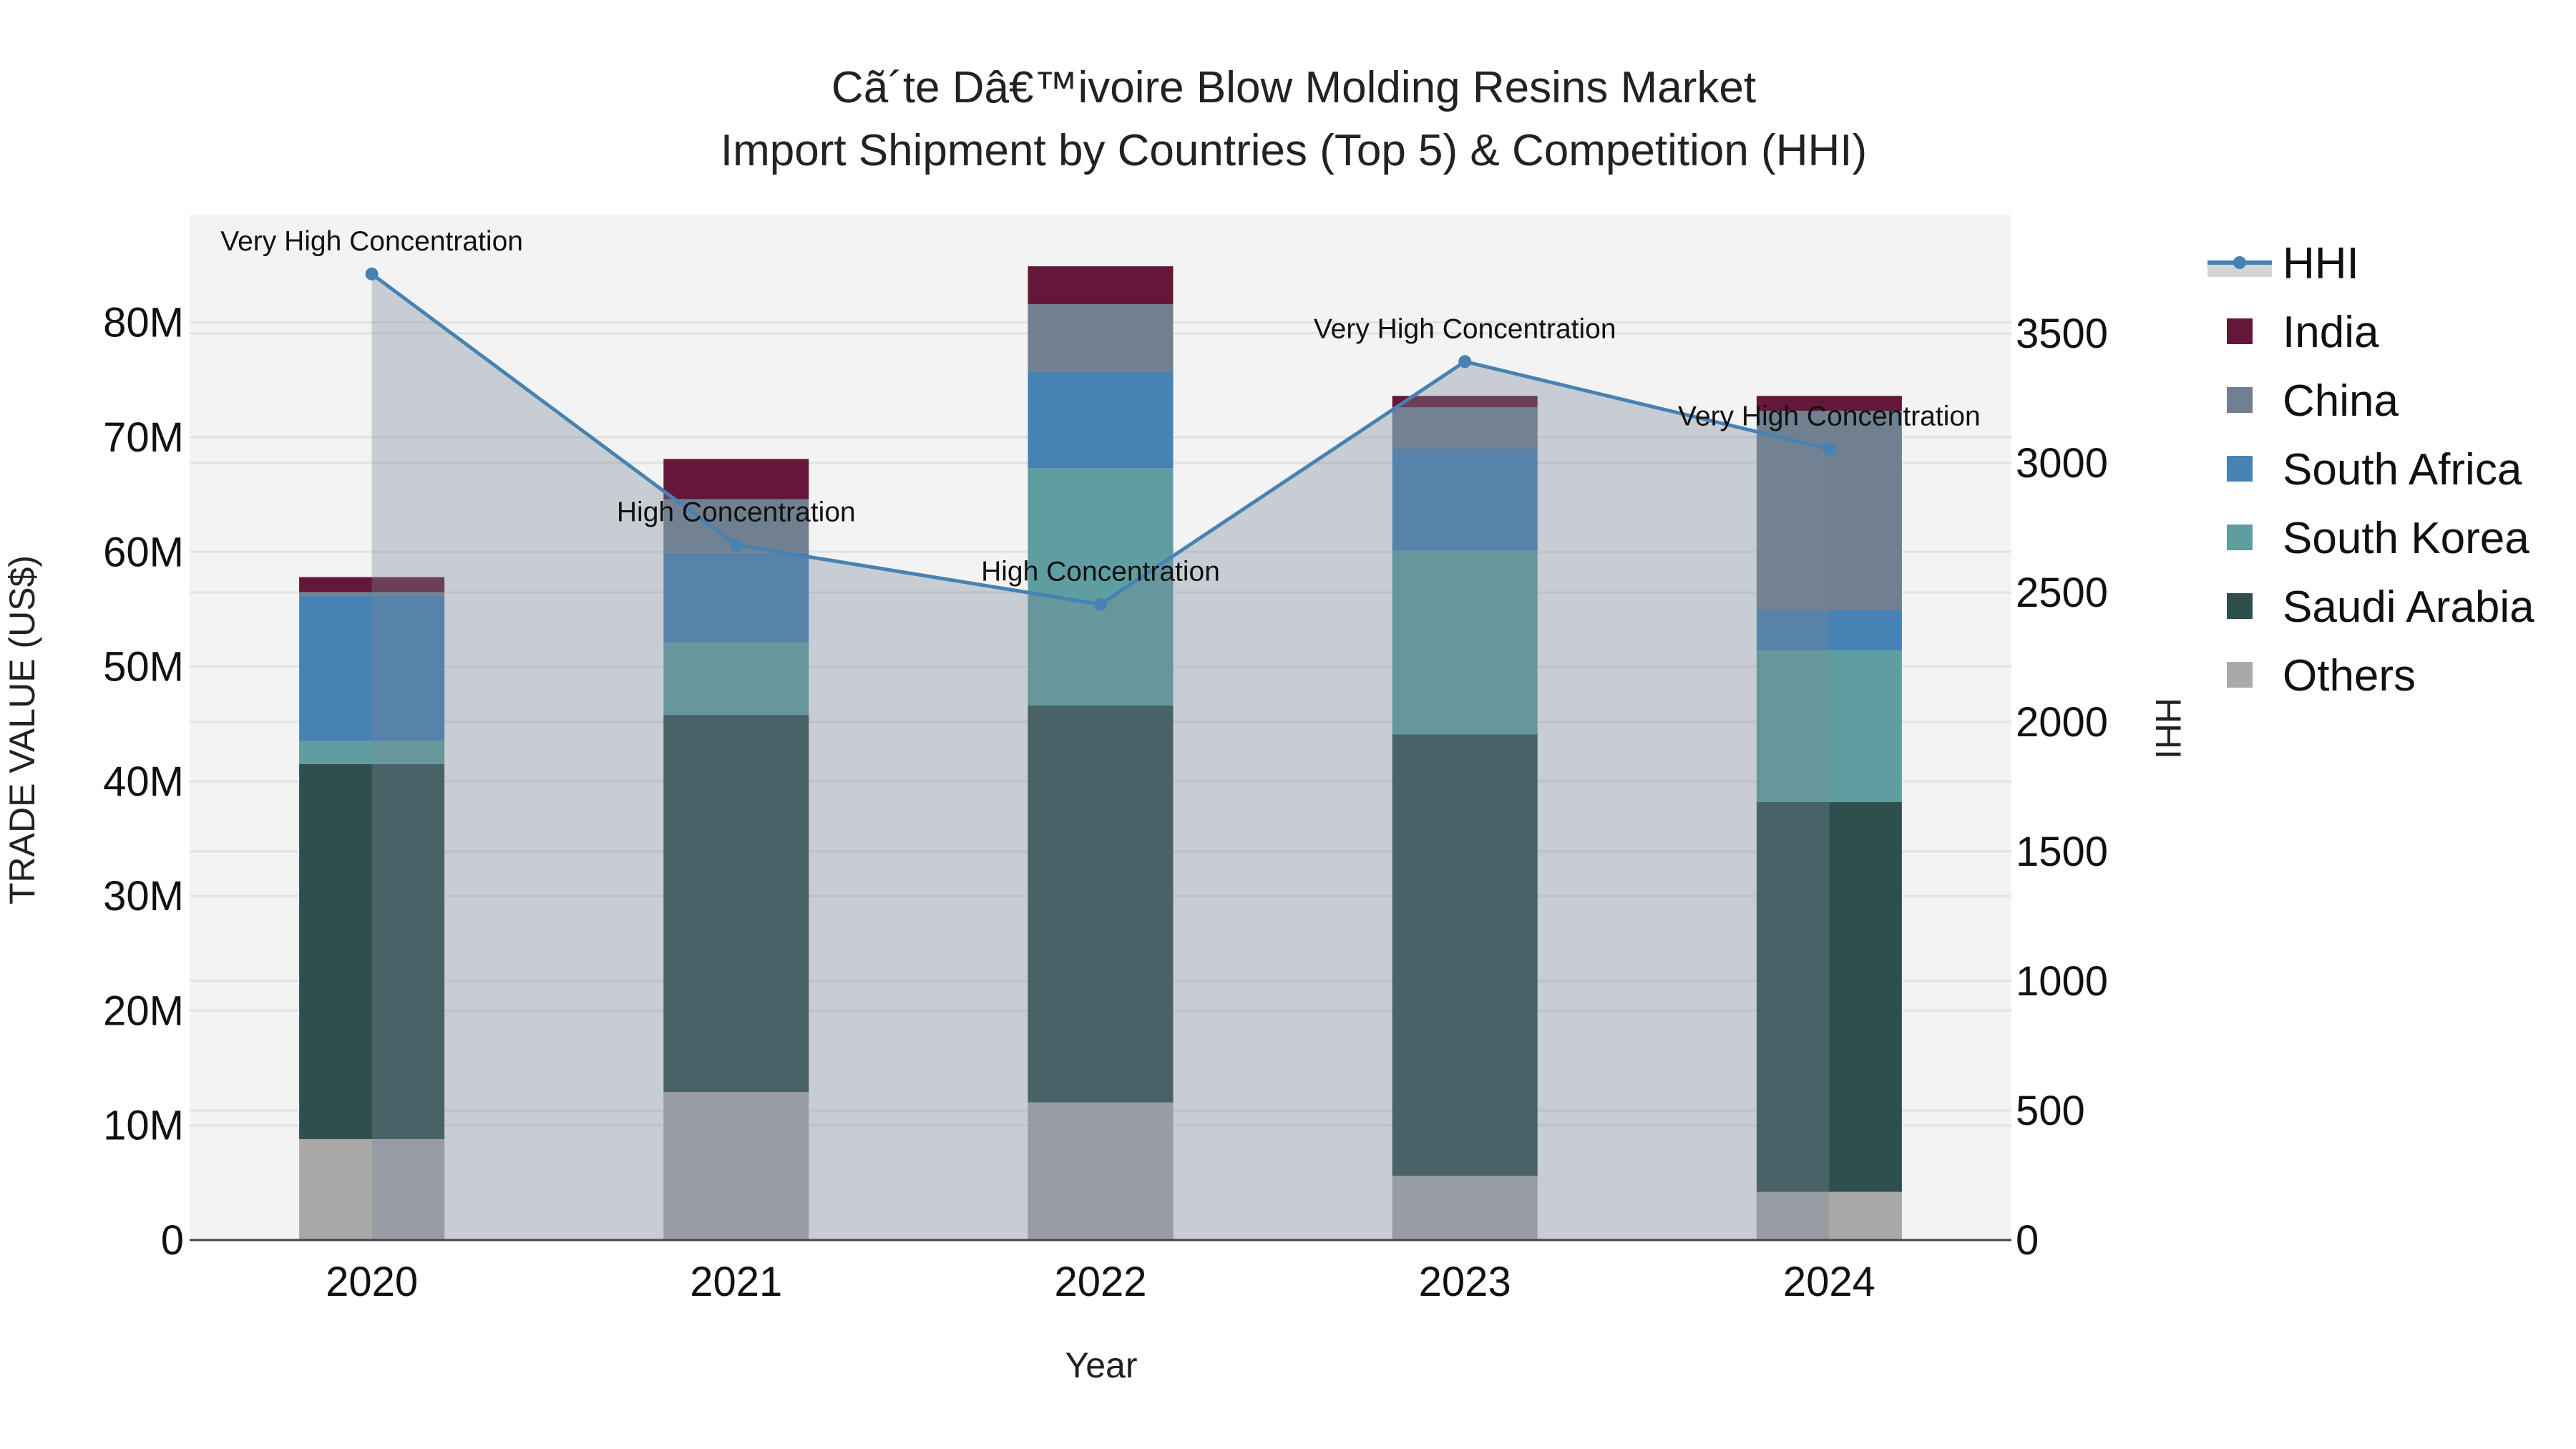  I want to click on y2-tick-label: 0, so click(2027, 1240).